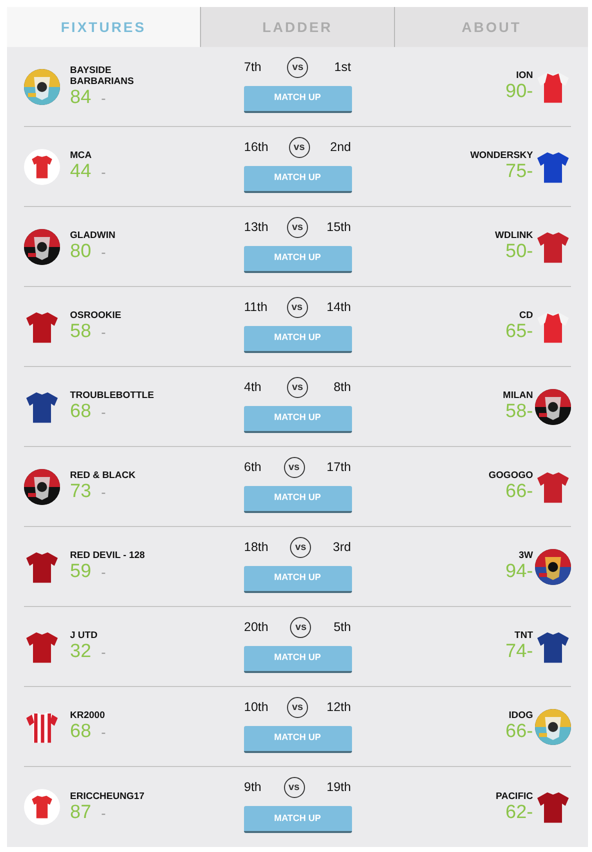 Image resolution: width=592 pixels, height=852 pixels. What do you see at coordinates (519, 813) in the screenshot?
I see `team-score: 62-` at bounding box center [519, 813].